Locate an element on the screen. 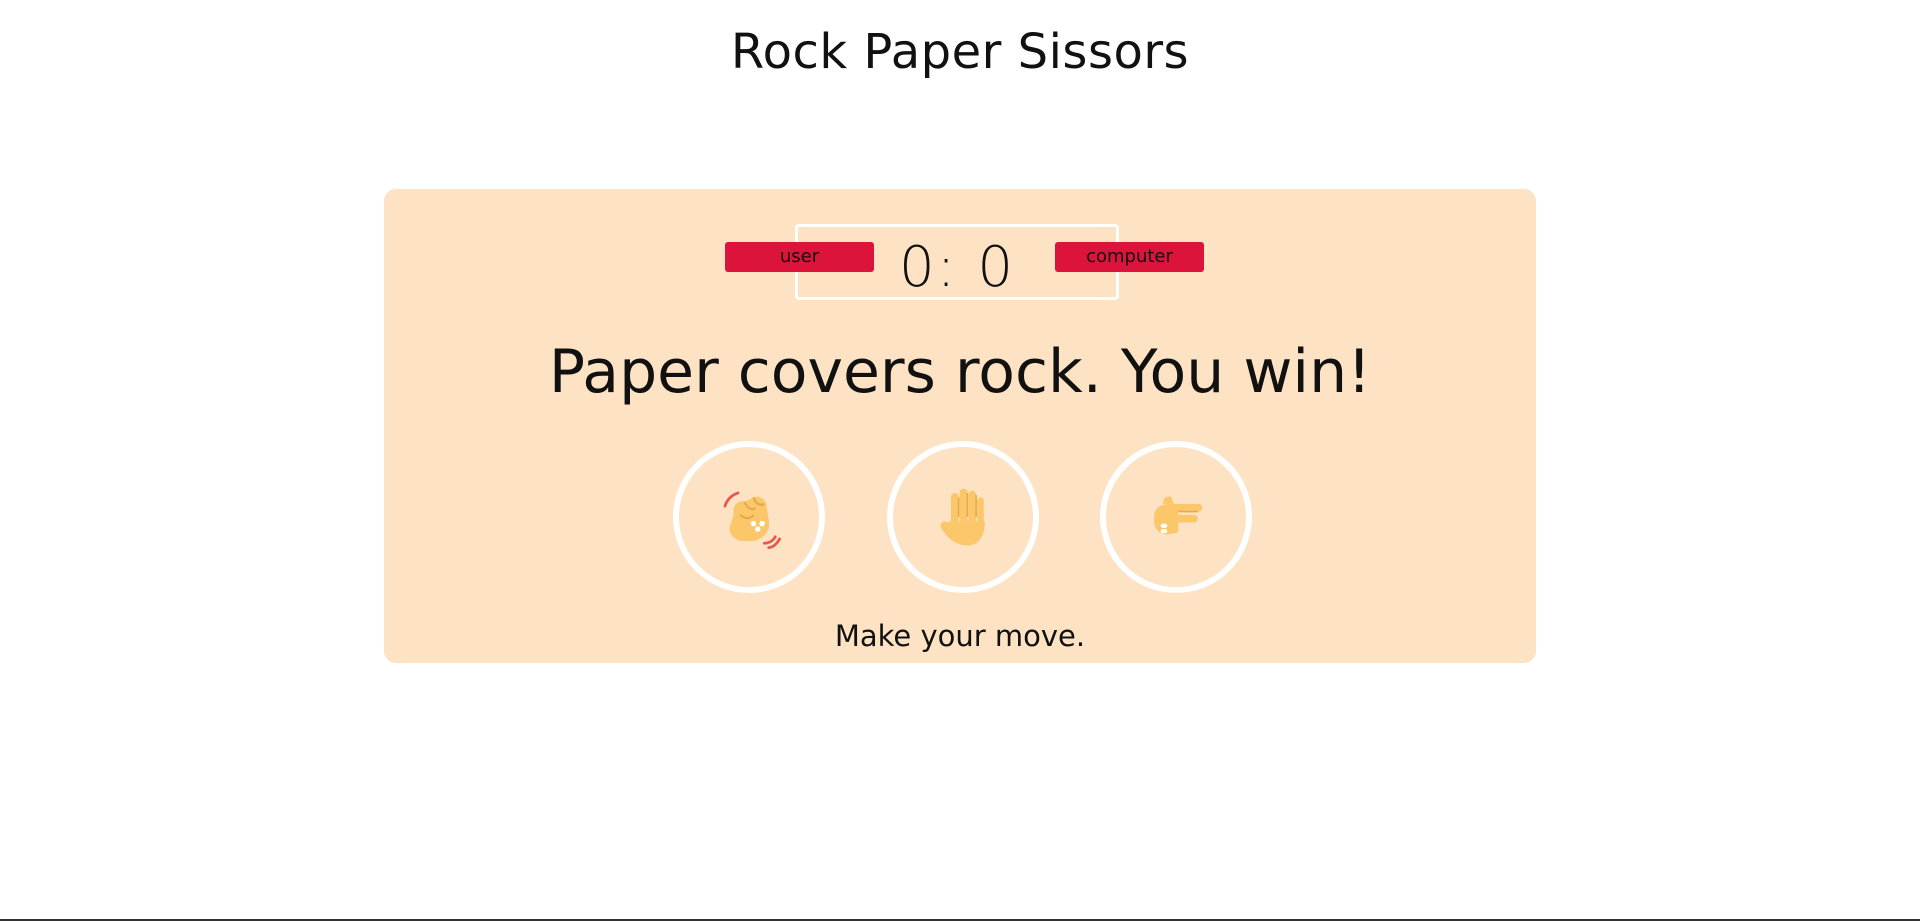  result-message: Paper covers rock. You win! is located at coordinates (960, 372).